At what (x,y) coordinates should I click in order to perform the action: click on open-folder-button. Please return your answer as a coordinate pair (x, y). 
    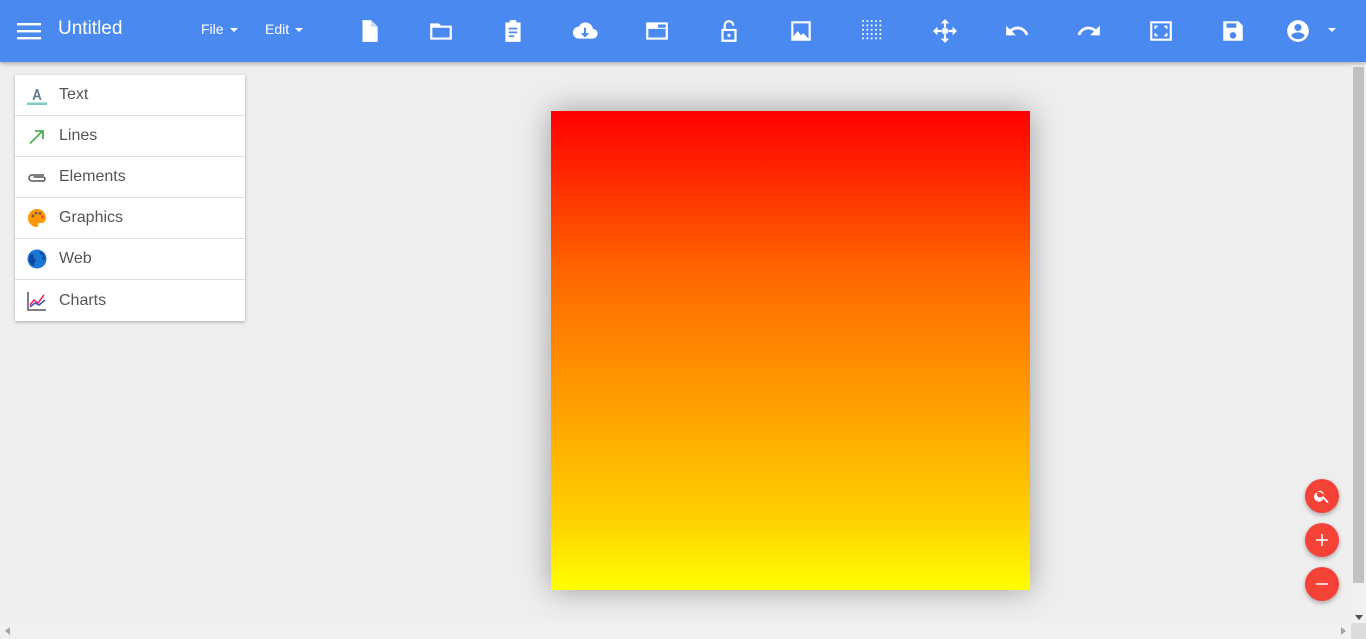
    Looking at the image, I should click on (441, 31).